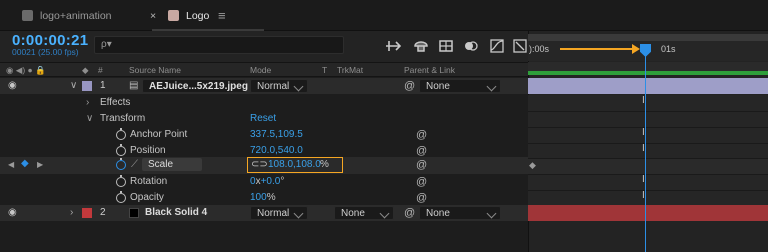 The width and height of the screenshot is (768, 252). What do you see at coordinates (100, 70) in the screenshot?
I see `column-num: #` at bounding box center [100, 70].